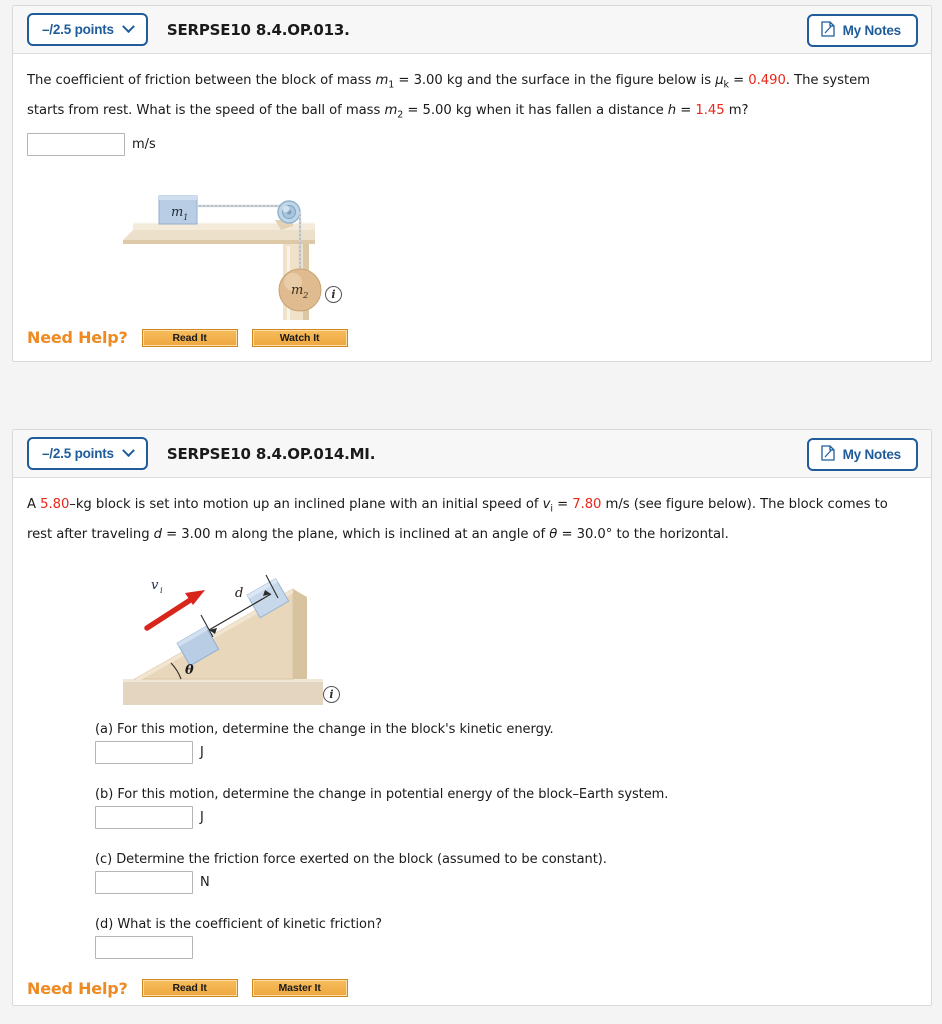 The image size is (942, 1024). Describe the element at coordinates (239, 593) in the screenshot. I see `svg-text: d` at that location.